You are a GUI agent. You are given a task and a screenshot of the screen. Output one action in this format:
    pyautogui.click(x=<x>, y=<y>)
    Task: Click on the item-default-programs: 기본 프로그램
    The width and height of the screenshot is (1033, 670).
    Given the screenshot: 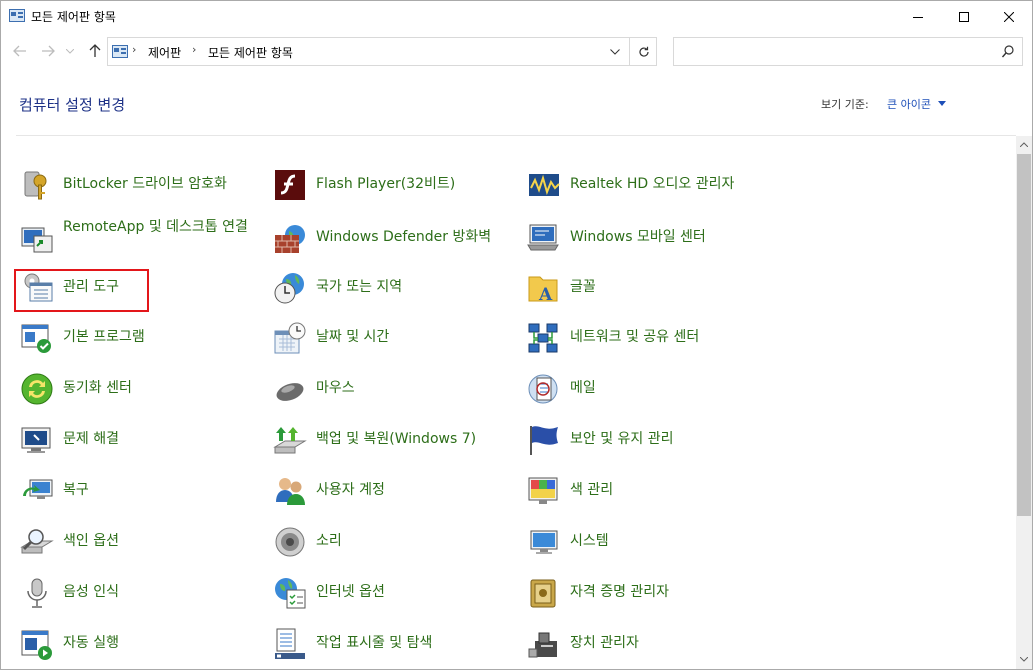 What is the action you would take?
    pyautogui.click(x=140, y=341)
    